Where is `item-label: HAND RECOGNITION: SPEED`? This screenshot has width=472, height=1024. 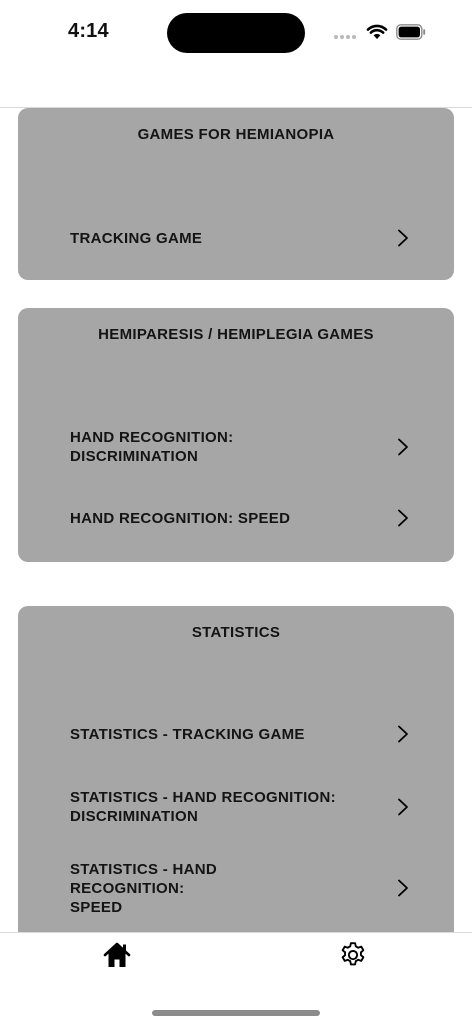 item-label: HAND RECOGNITION: SPEED is located at coordinates (180, 518).